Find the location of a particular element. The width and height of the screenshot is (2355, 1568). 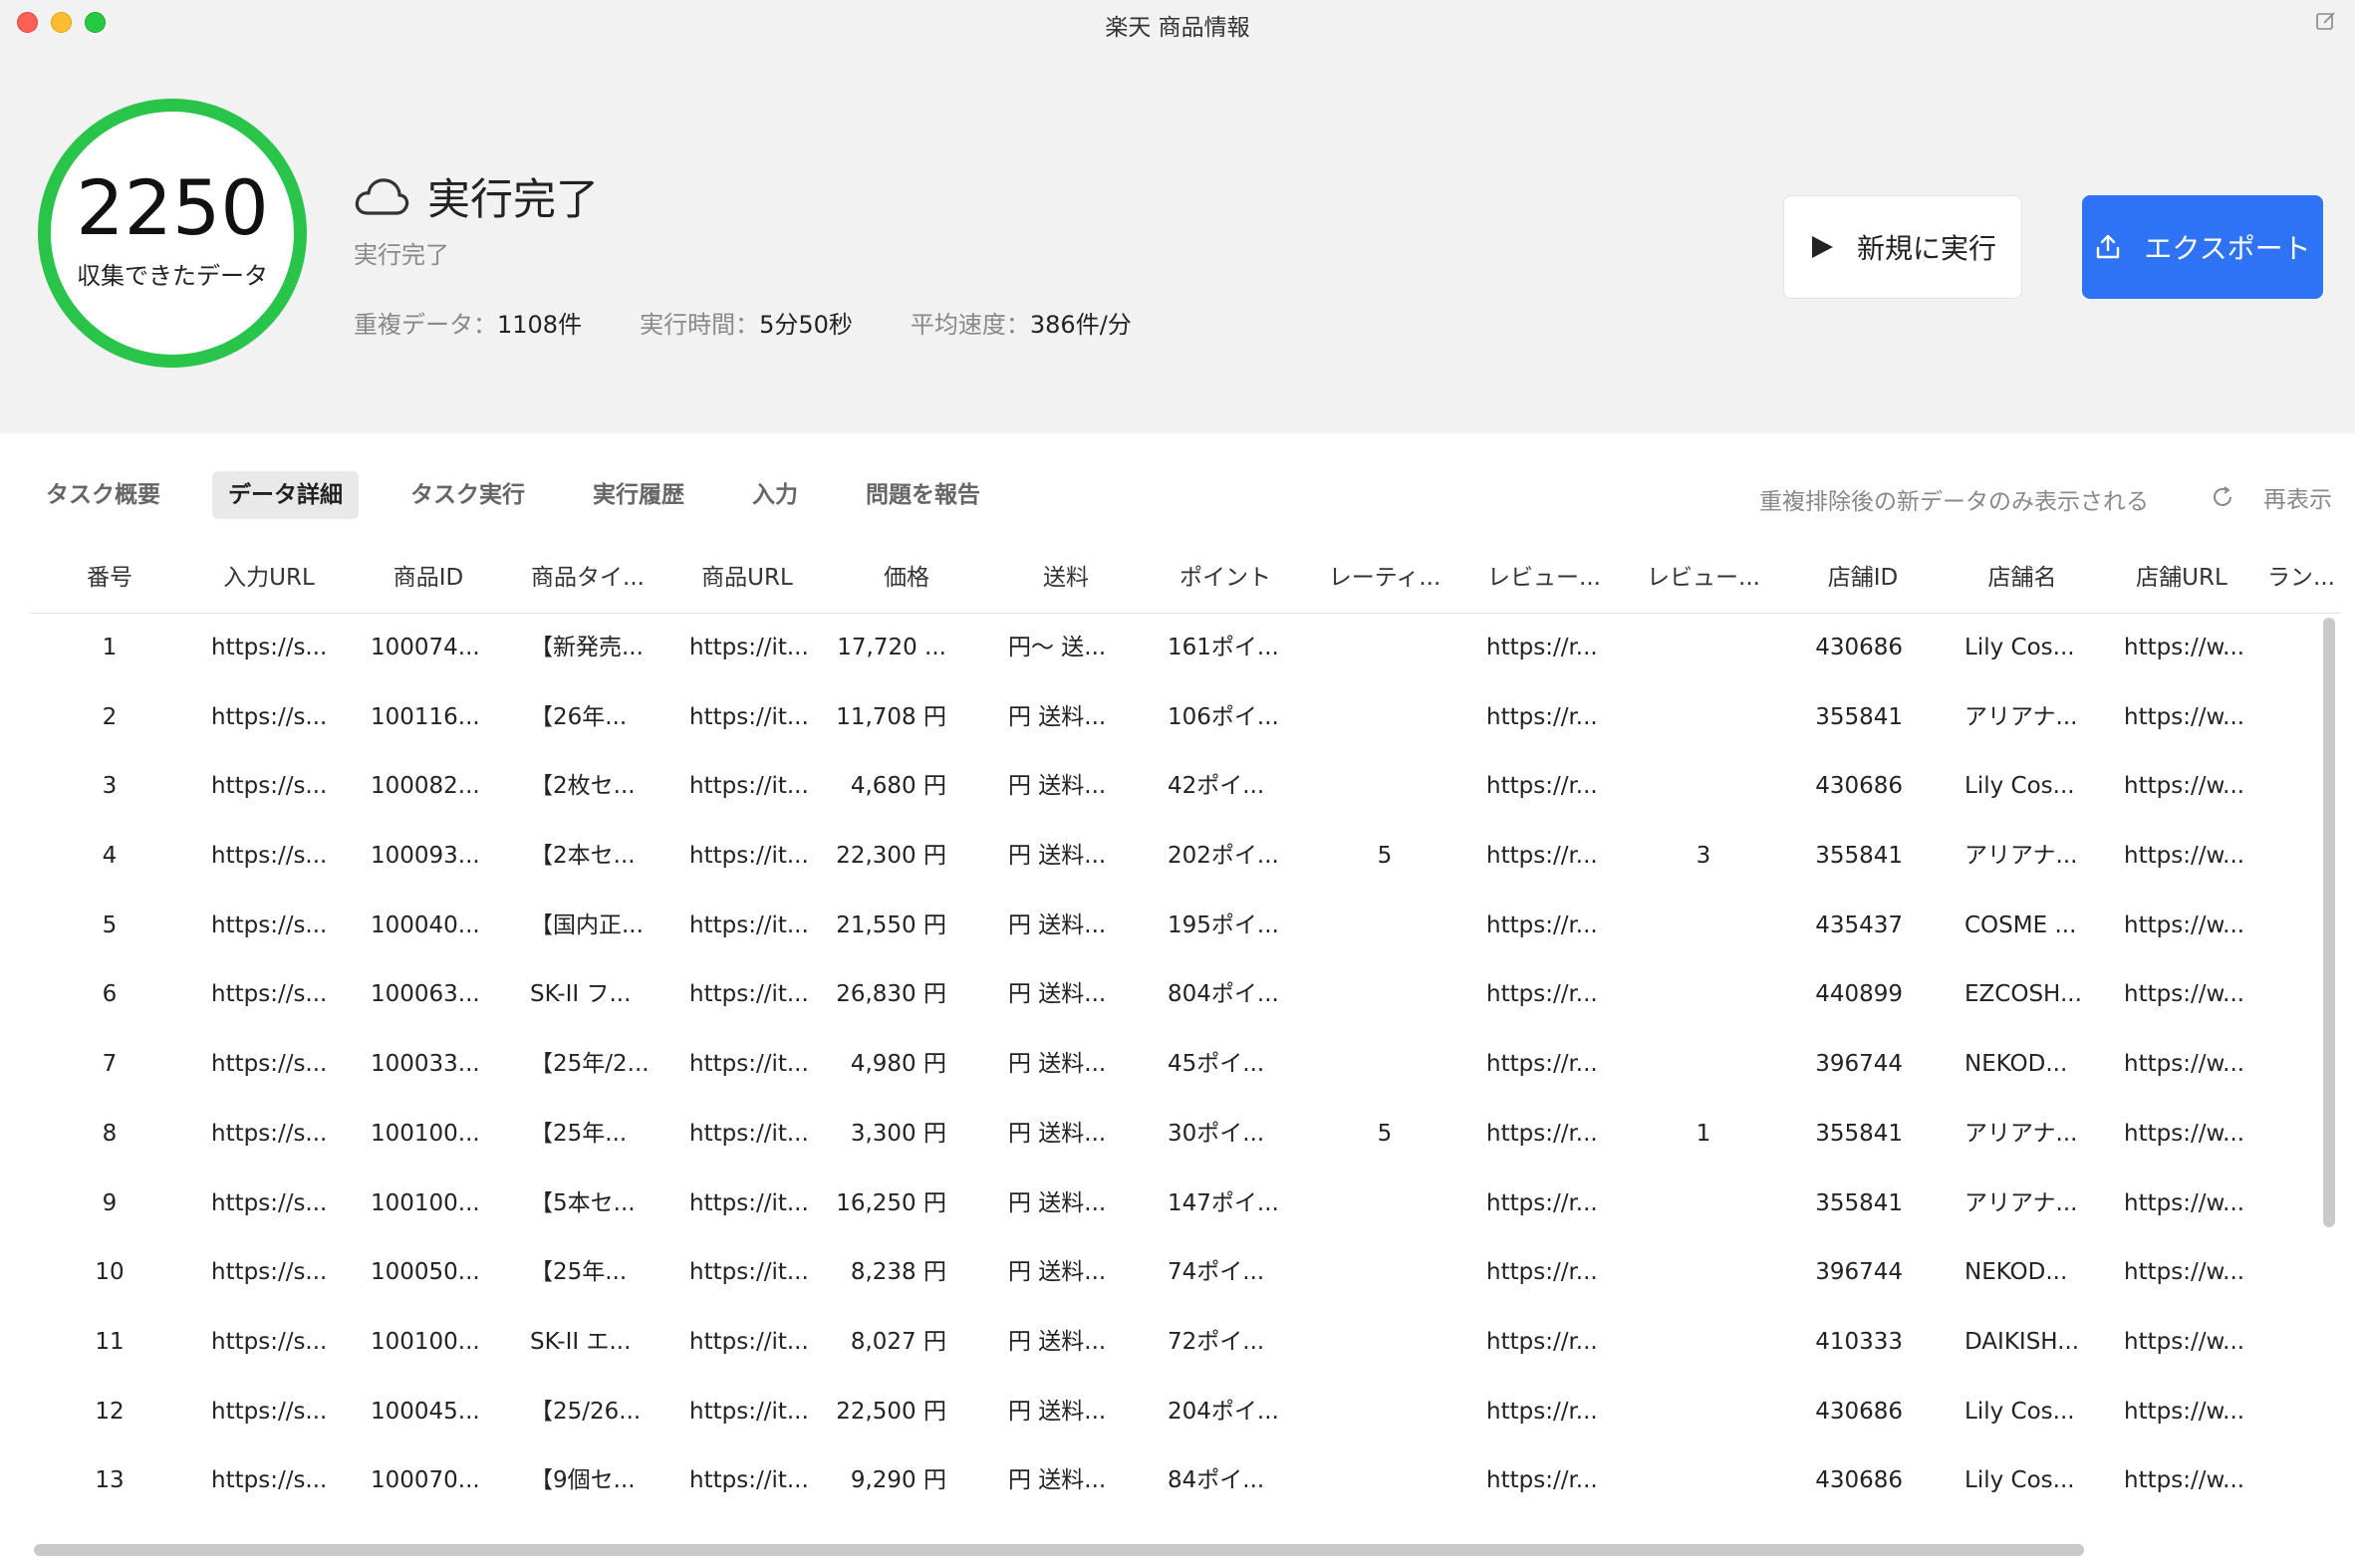

column-header: 店舗ID is located at coordinates (1863, 581).